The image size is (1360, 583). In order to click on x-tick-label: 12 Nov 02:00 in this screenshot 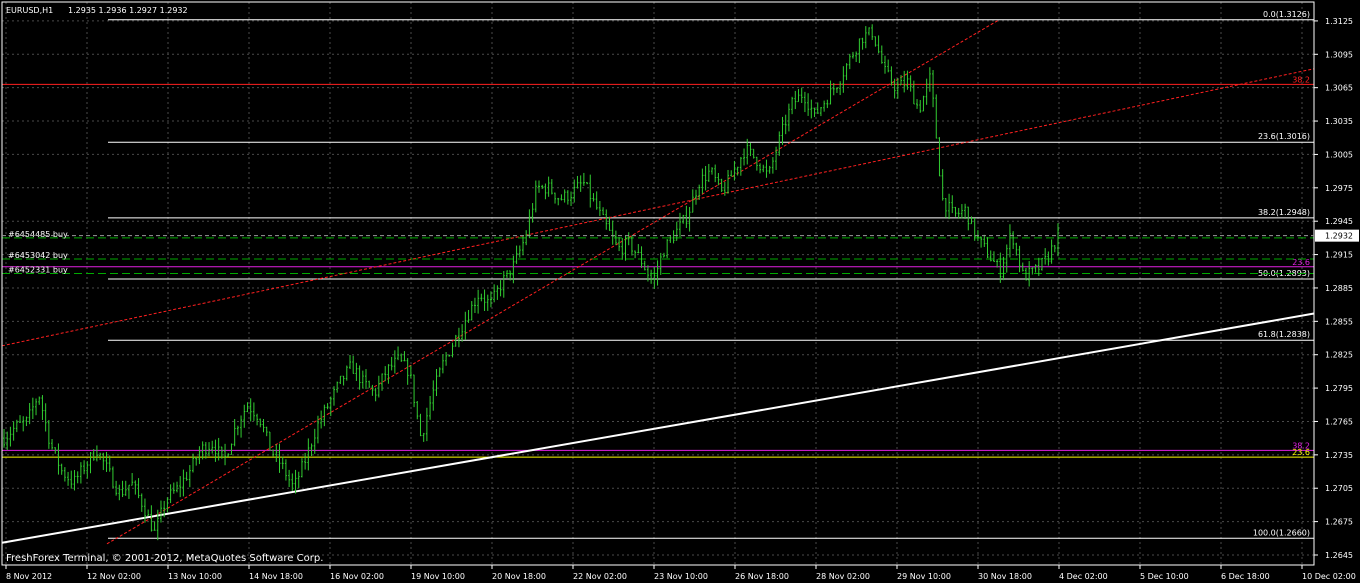, I will do `click(114, 576)`.